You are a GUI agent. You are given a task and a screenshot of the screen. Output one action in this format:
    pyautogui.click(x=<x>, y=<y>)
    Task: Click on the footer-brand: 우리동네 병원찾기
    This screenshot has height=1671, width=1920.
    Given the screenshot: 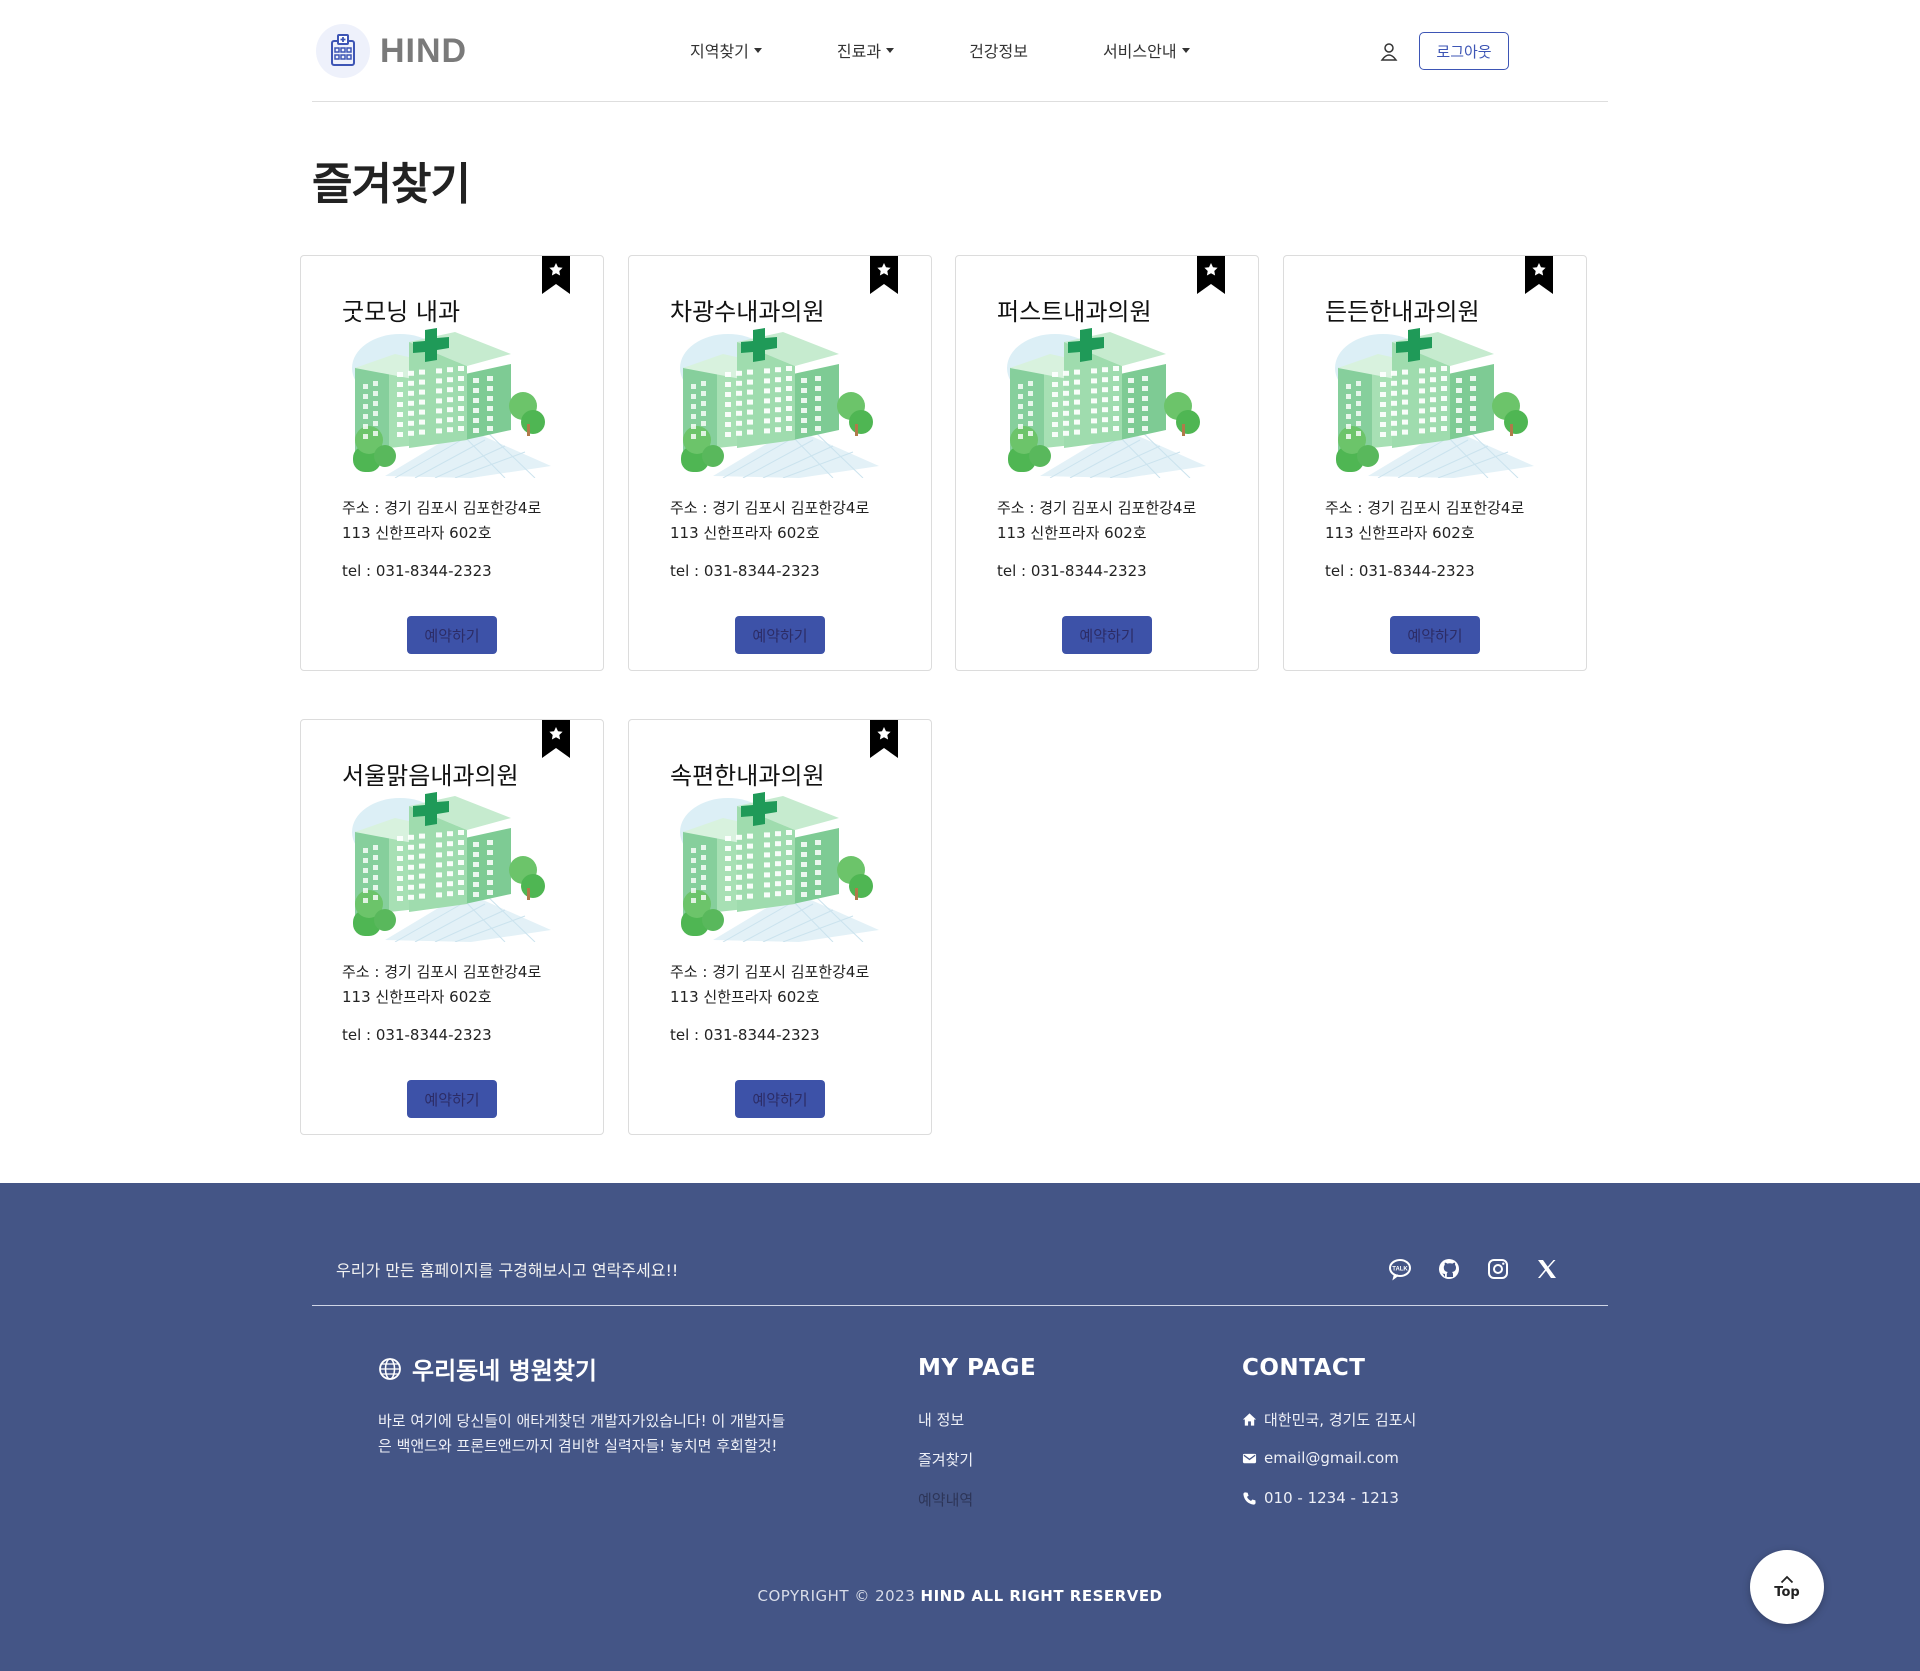 What is the action you would take?
    pyautogui.click(x=487, y=1368)
    